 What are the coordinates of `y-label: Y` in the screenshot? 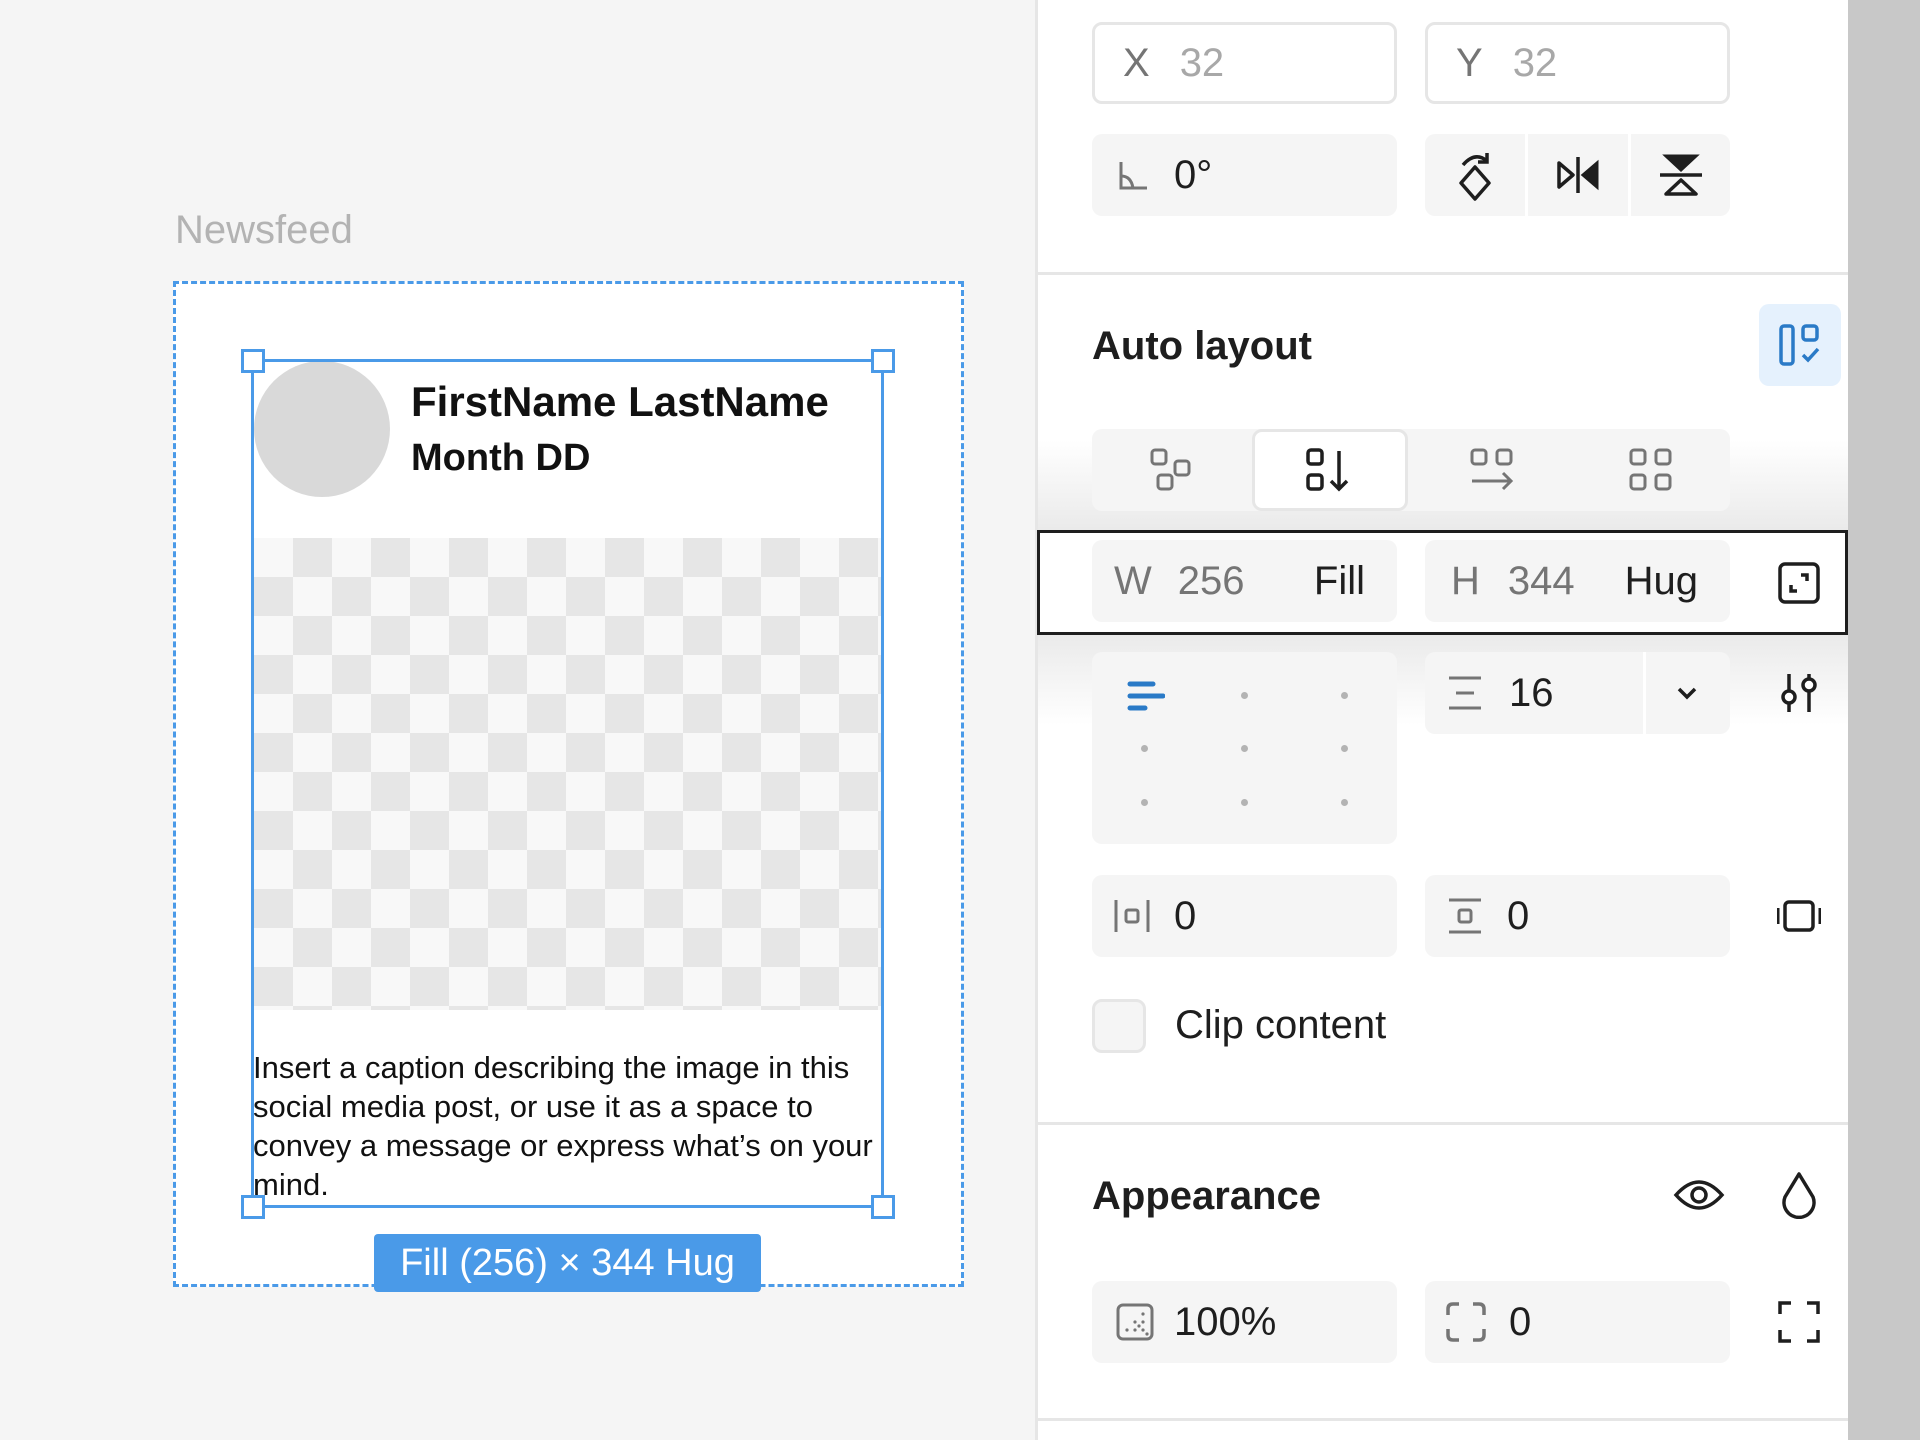 It's located at (1469, 62).